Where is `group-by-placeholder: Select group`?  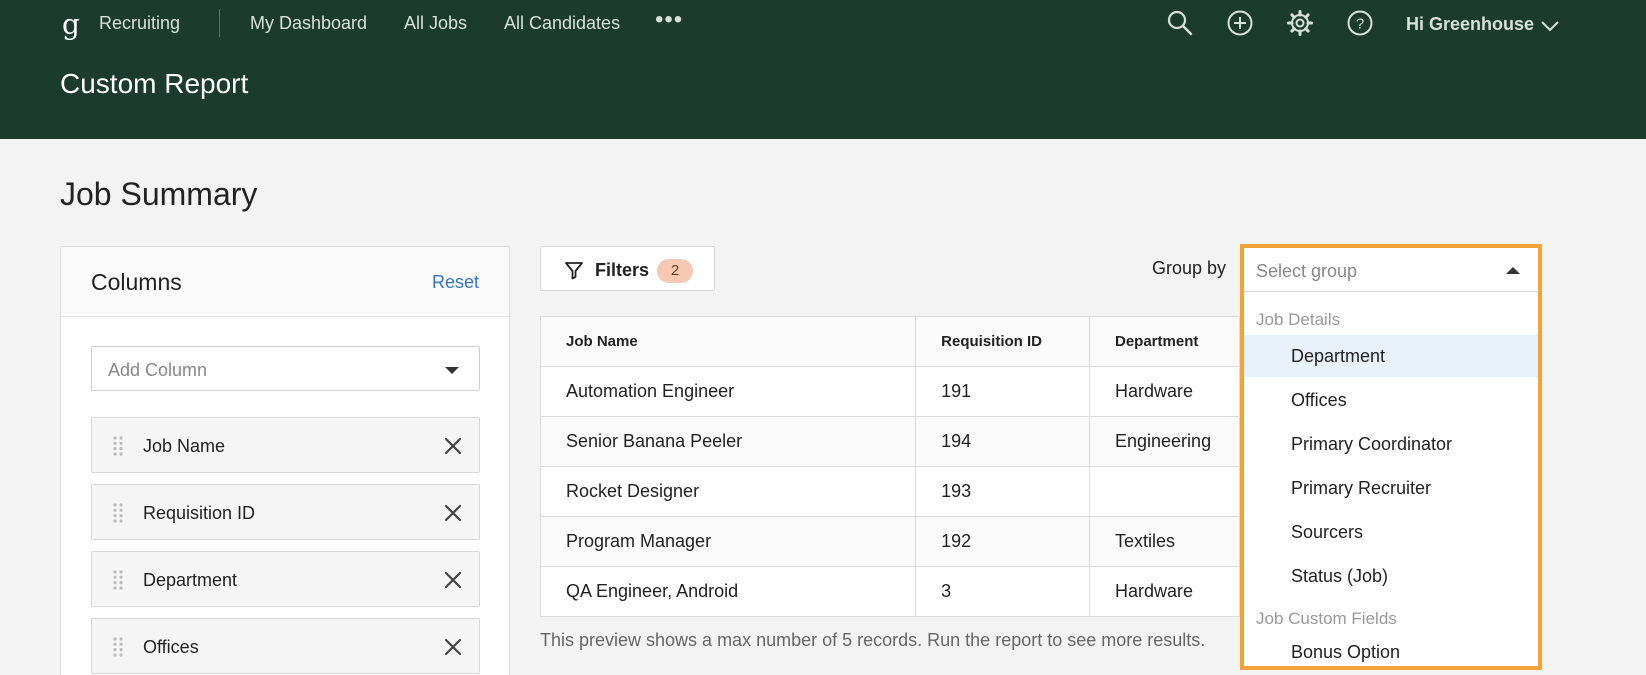 group-by-placeholder: Select group is located at coordinates (1307, 271).